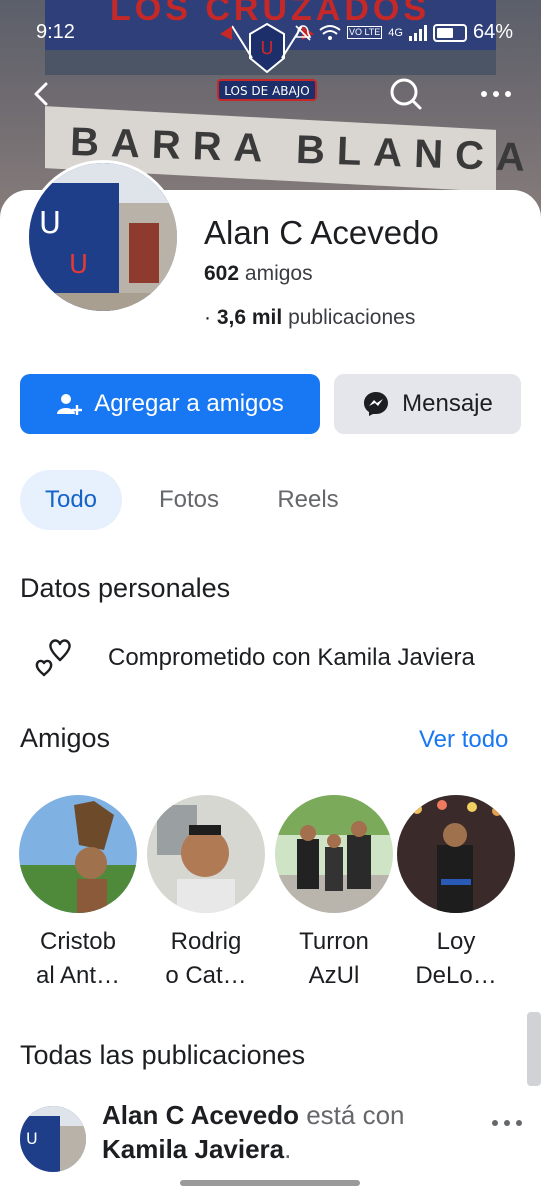  What do you see at coordinates (456, 941) in the screenshot?
I see `friend-name-line: Loy` at bounding box center [456, 941].